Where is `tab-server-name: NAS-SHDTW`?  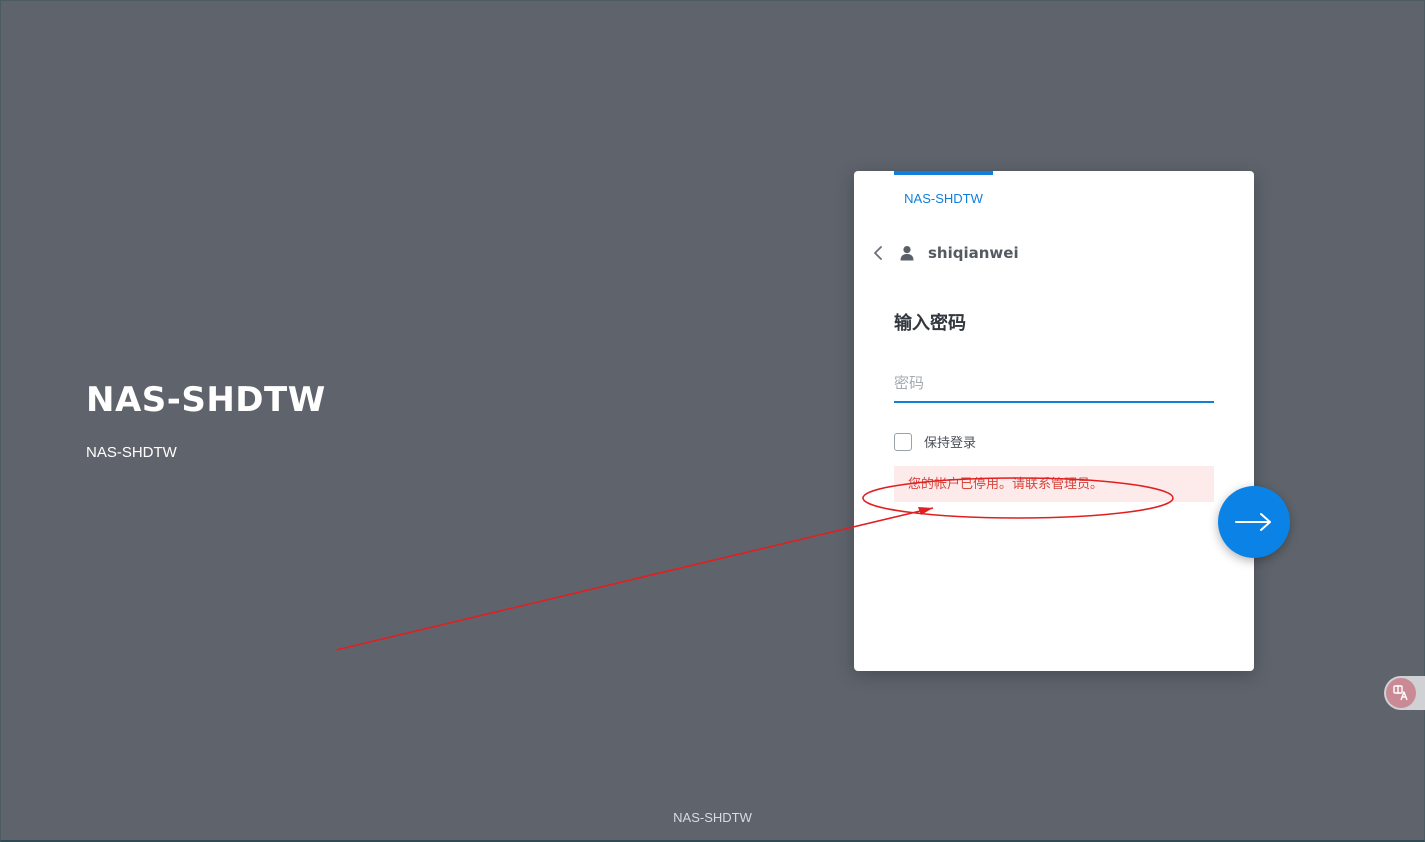 tab-server-name: NAS-SHDTW is located at coordinates (943, 198).